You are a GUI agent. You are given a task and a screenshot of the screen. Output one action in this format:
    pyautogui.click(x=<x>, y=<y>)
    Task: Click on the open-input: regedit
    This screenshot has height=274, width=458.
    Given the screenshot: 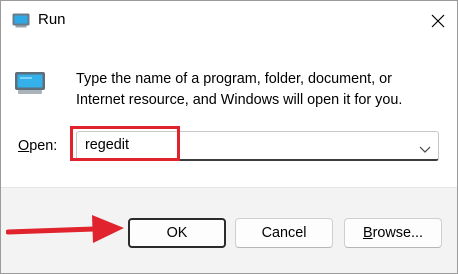 What is the action you would take?
    pyautogui.click(x=107, y=145)
    